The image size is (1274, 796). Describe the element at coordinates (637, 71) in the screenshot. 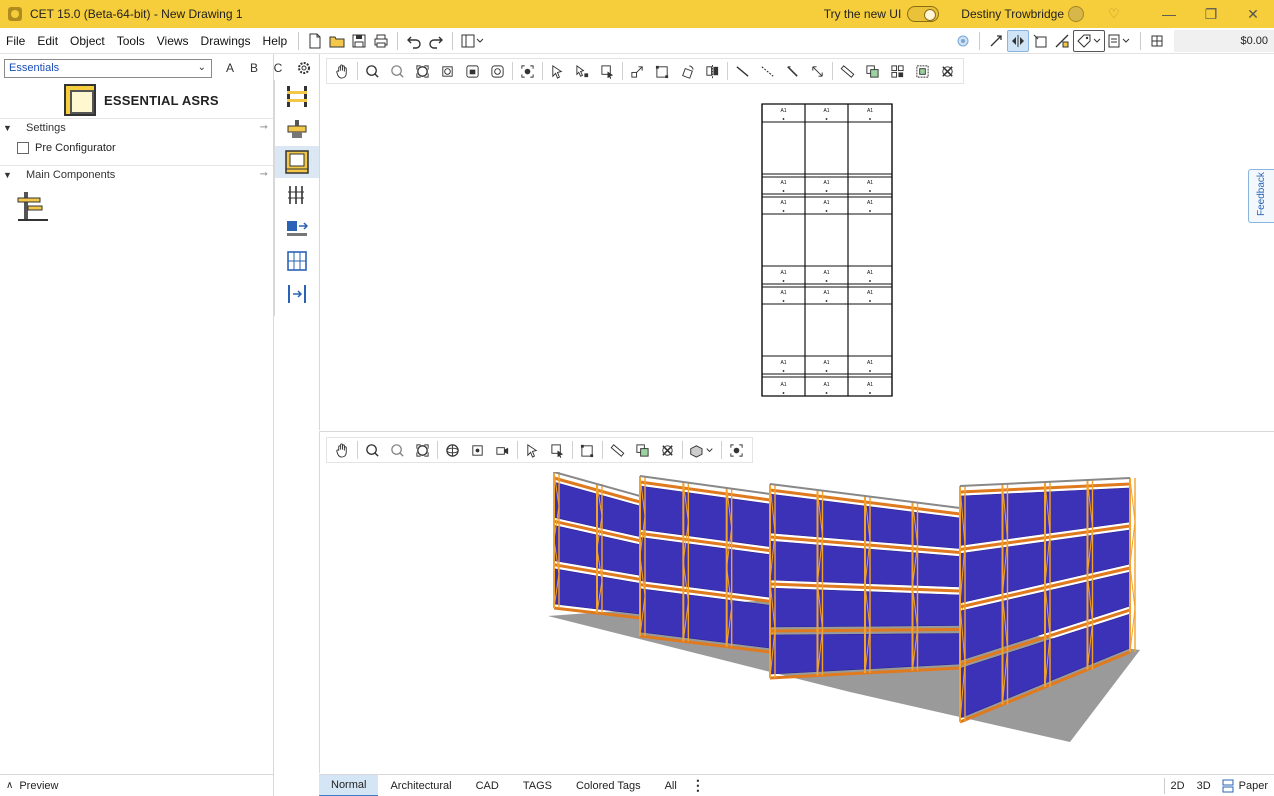

I see `move-icon` at that location.